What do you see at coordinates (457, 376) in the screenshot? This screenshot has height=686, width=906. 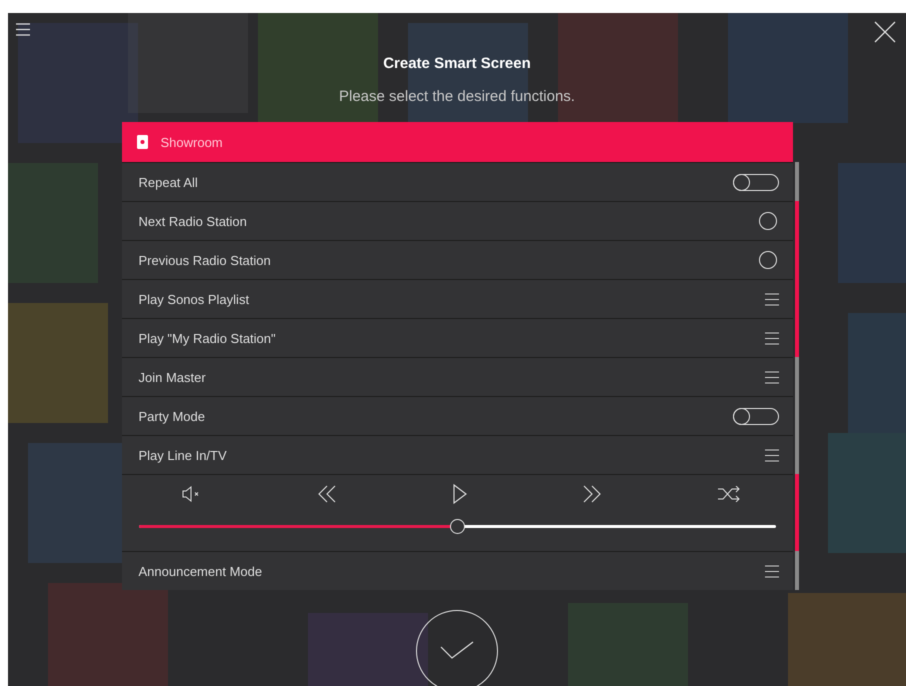 I see `function-row: Join Master` at bounding box center [457, 376].